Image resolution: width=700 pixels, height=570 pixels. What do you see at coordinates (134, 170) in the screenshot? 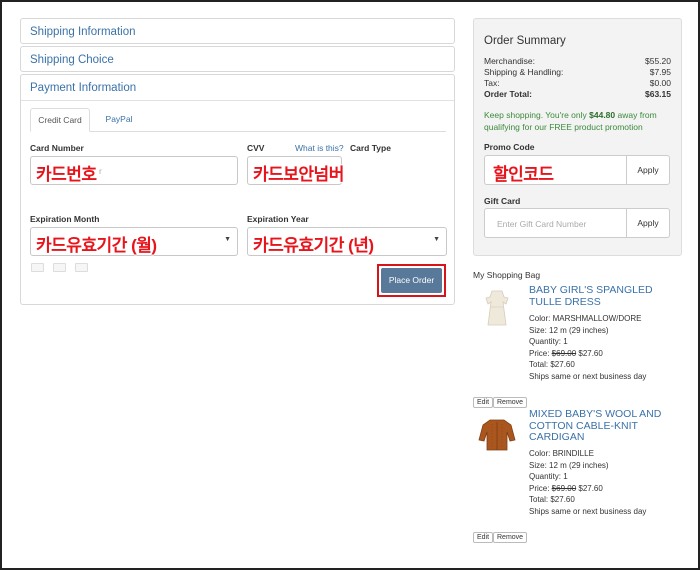
I see `card-number-input: r 카드번호` at bounding box center [134, 170].